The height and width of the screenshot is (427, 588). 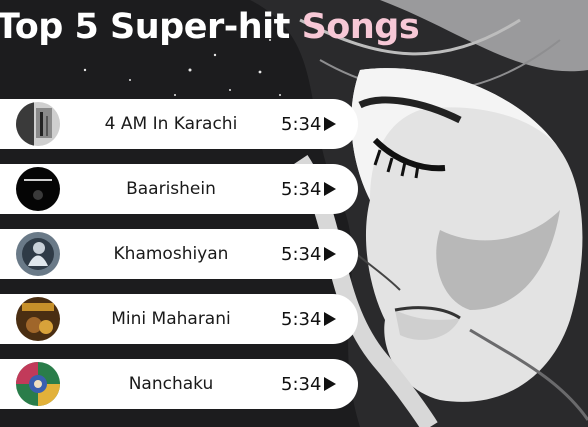 What do you see at coordinates (171, 319) in the screenshot?
I see `song-title: Mini Maharani` at bounding box center [171, 319].